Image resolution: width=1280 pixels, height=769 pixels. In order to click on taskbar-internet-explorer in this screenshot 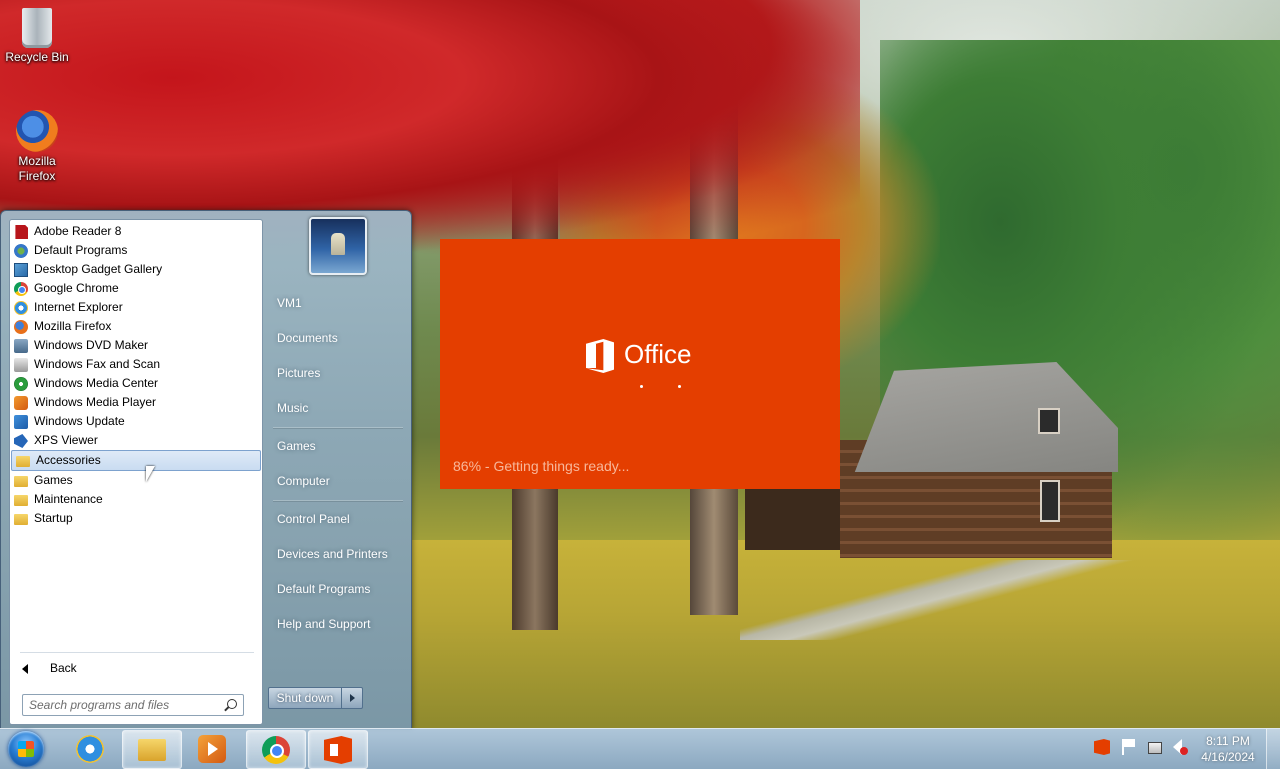, I will do `click(90, 748)`.